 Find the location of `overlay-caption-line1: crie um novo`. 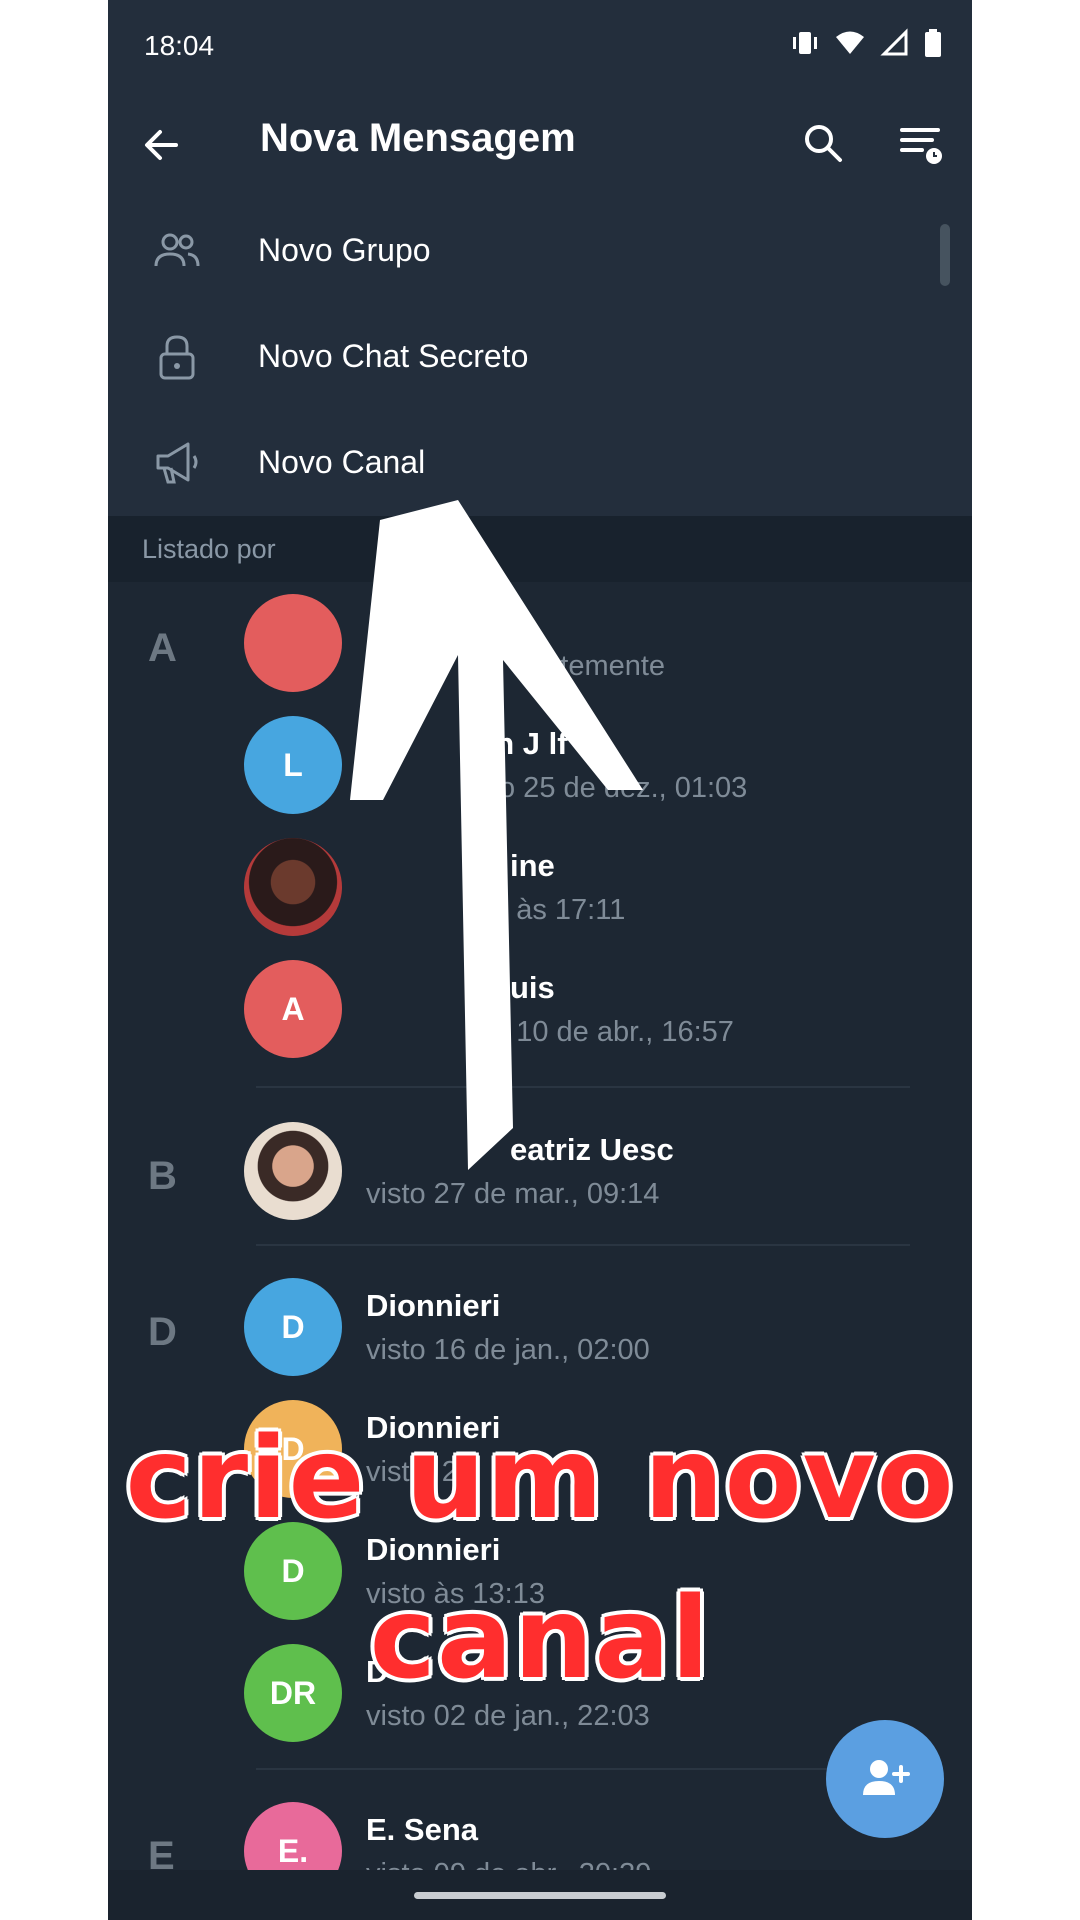

overlay-caption-line1: crie um novo is located at coordinates (540, 1479).